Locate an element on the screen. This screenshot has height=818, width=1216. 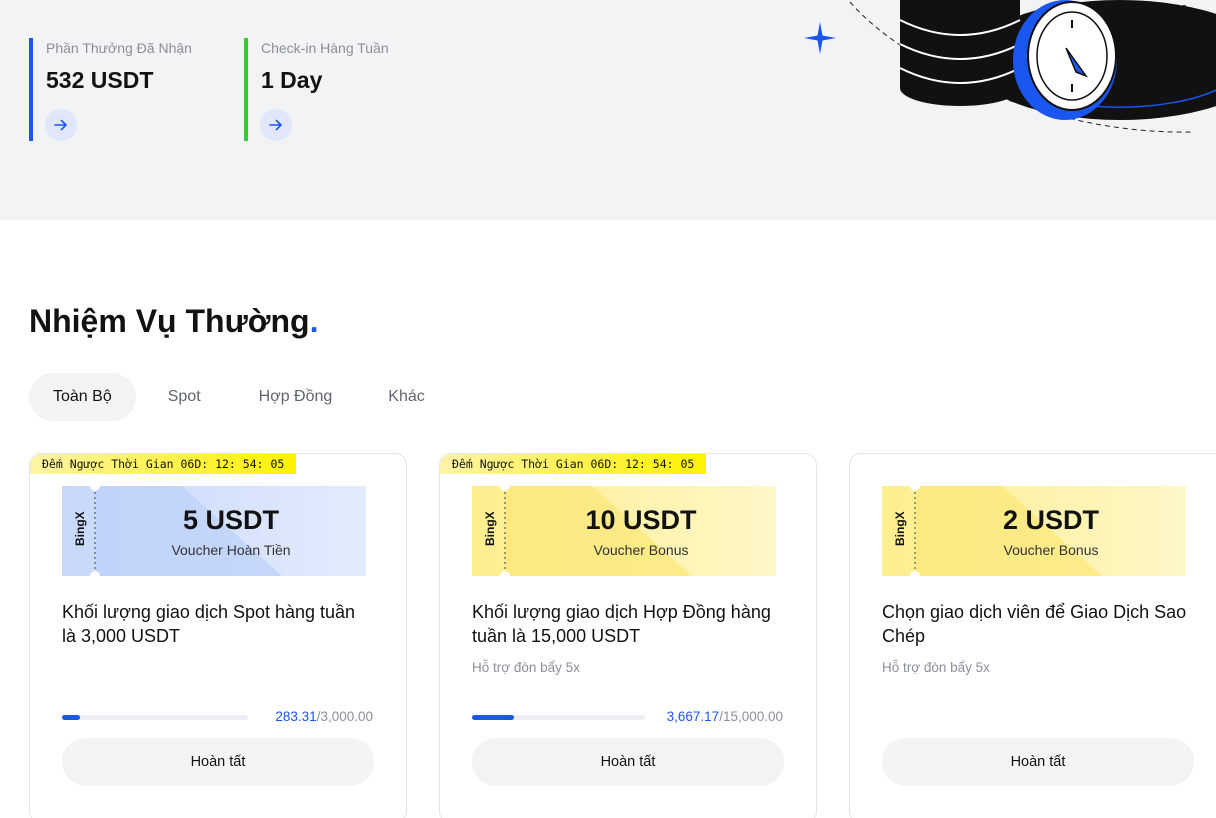
progress-total: /3,000.00 is located at coordinates (344, 716).